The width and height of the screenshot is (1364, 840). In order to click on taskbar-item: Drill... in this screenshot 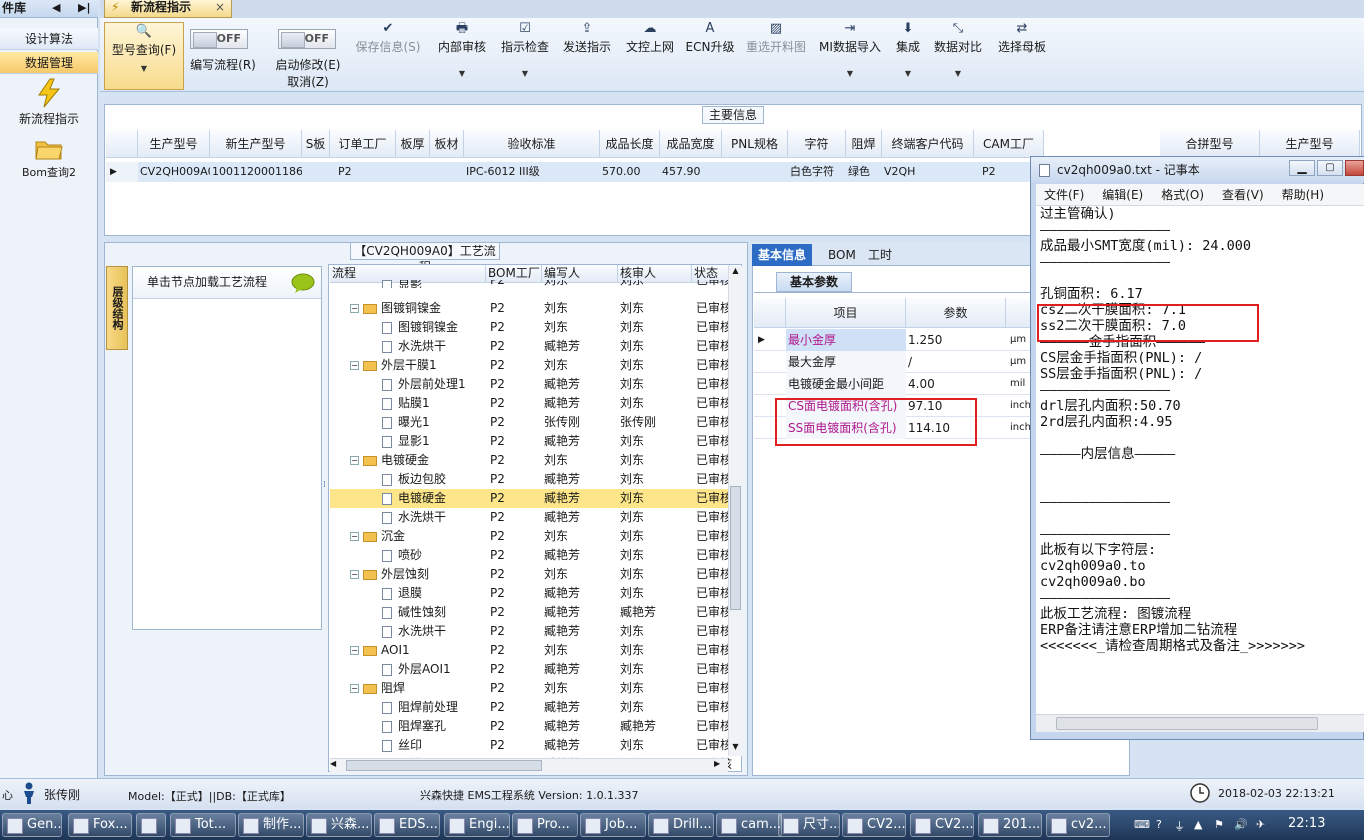, I will do `click(681, 825)`.